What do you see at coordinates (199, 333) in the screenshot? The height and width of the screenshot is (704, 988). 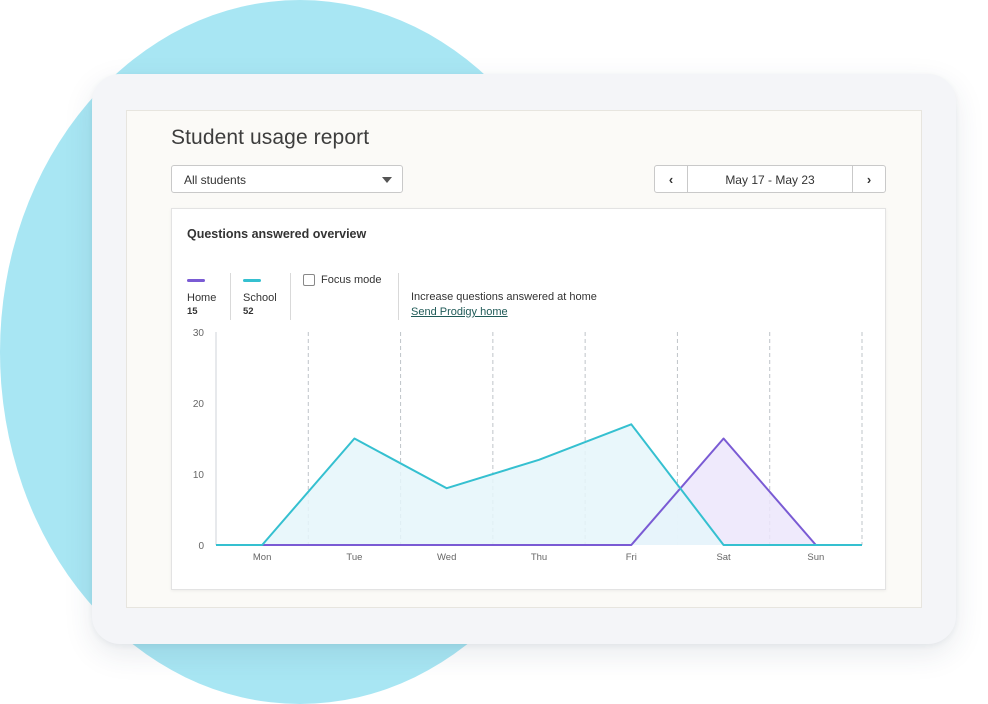 I see `y-tick-label: 30` at bounding box center [199, 333].